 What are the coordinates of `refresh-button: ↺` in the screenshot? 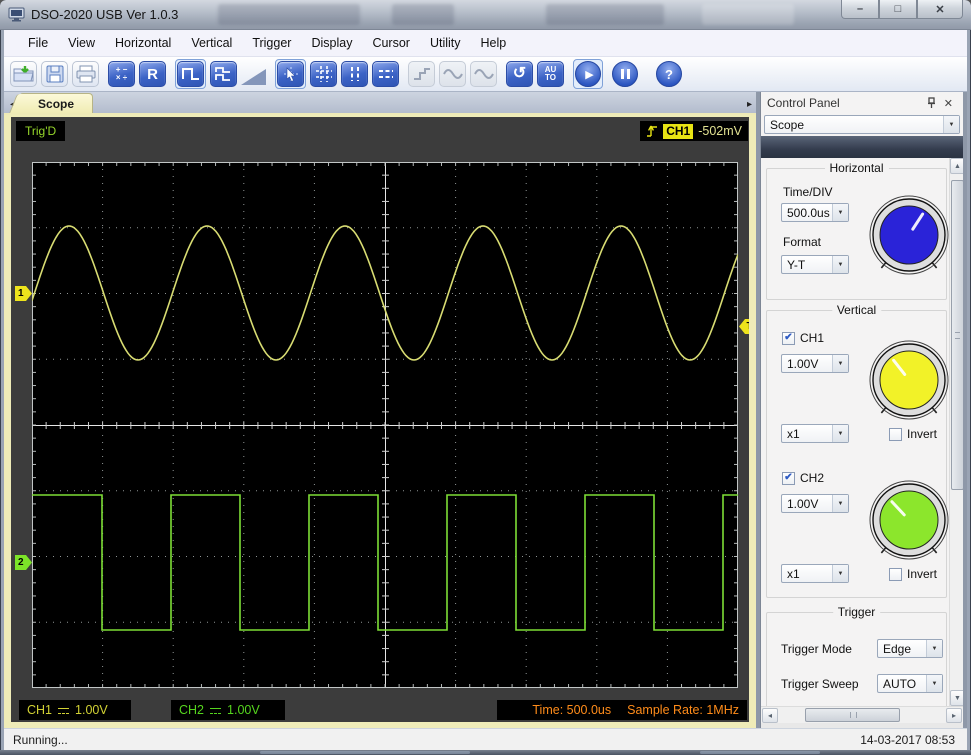 It's located at (519, 74).